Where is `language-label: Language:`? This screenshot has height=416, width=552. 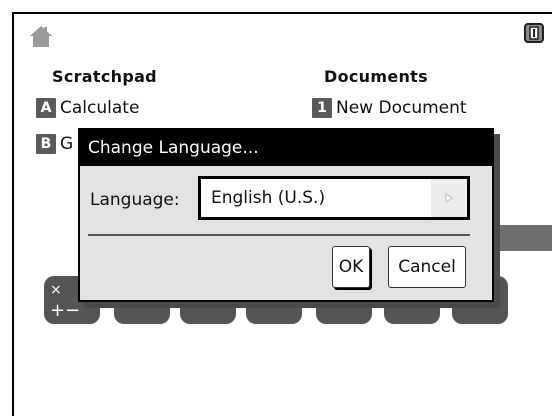
language-label: Language: is located at coordinates (135, 200).